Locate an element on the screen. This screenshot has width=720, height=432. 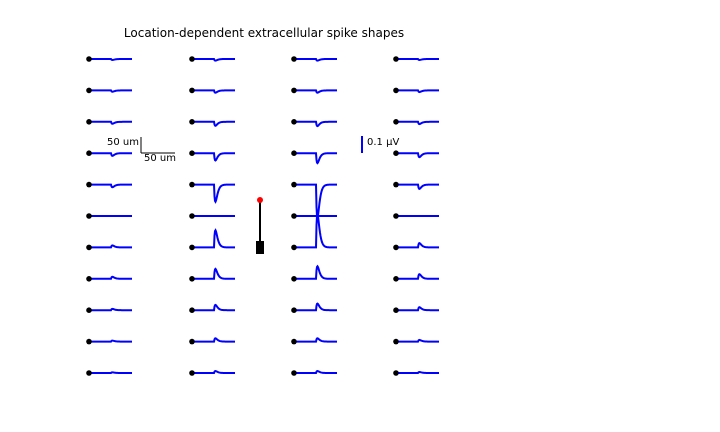
neuron-morphology is located at coordinates (260, 225).